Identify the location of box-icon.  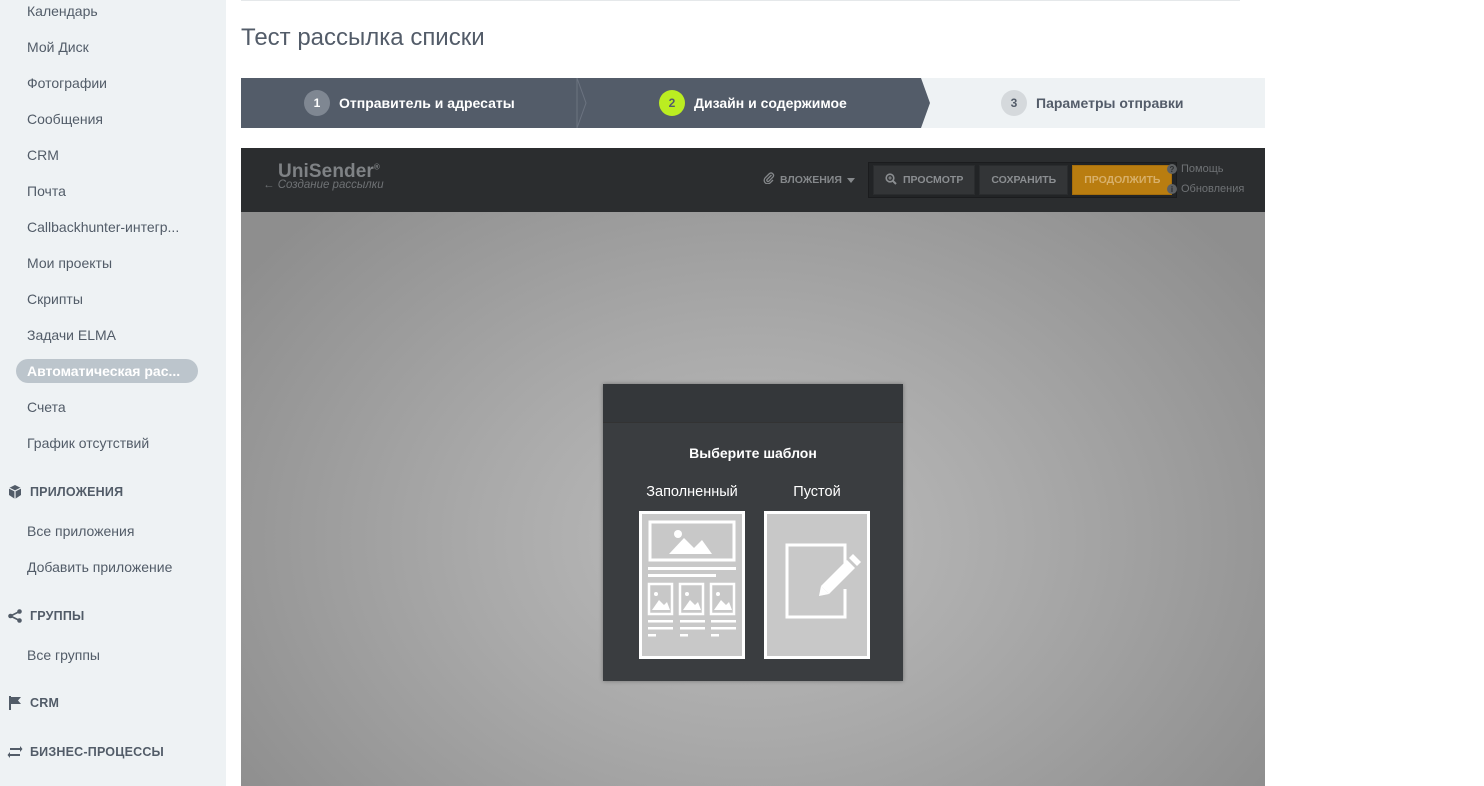
(15, 492).